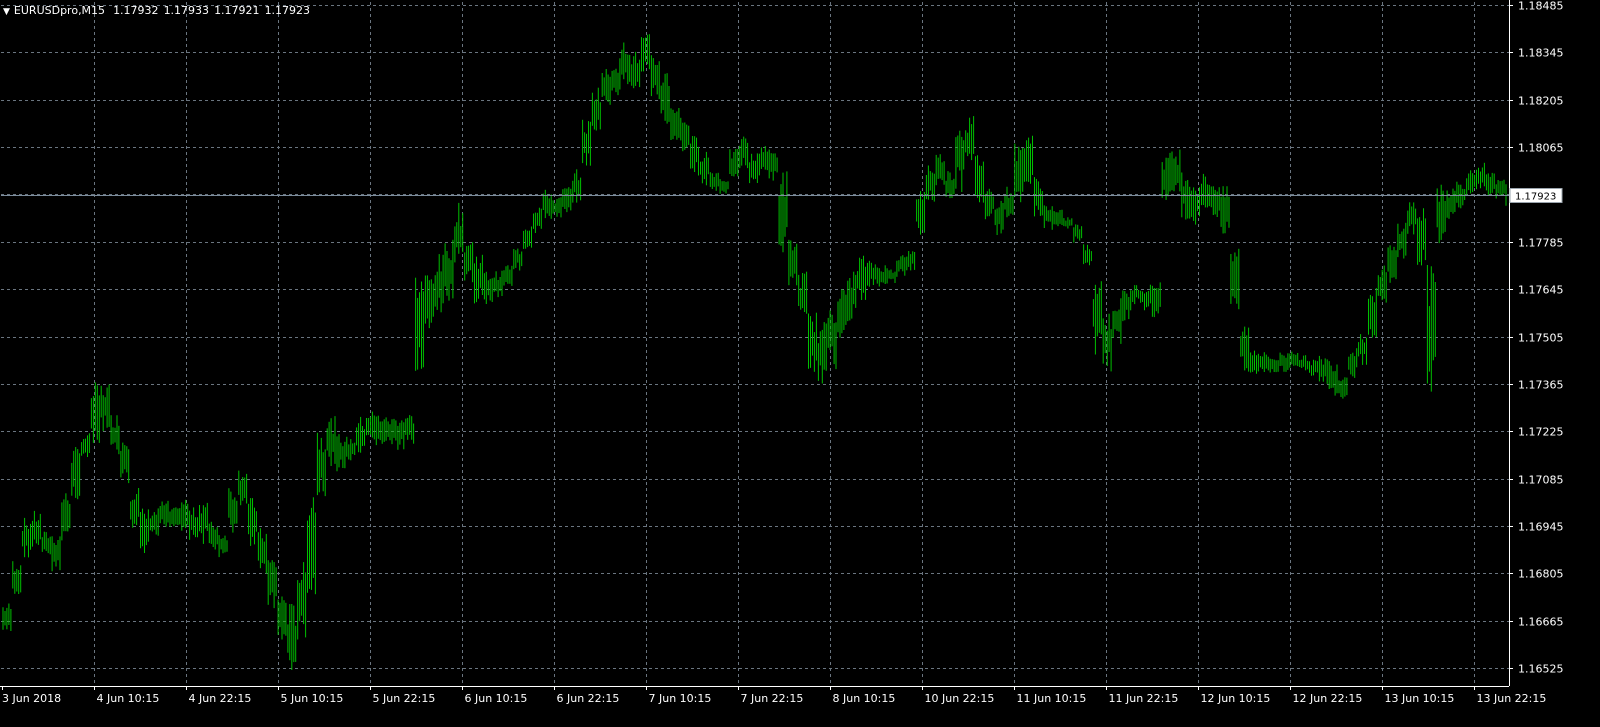 The width and height of the screenshot is (1600, 727). I want to click on y-tick-label: 1.16945, so click(1541, 527).